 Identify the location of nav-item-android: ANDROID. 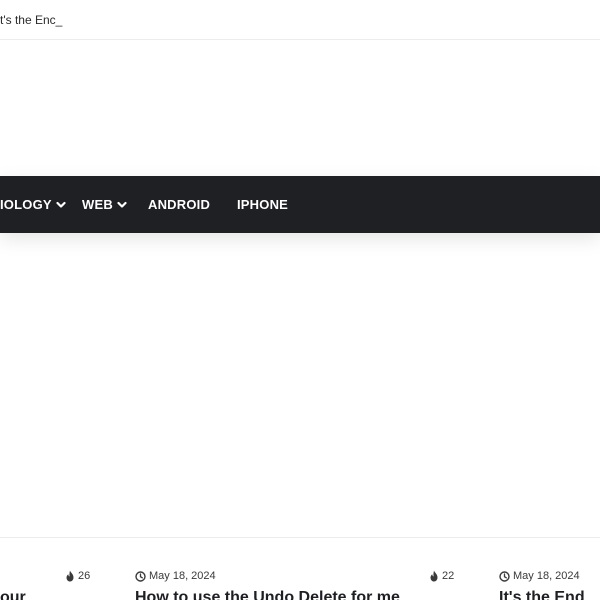
(179, 204).